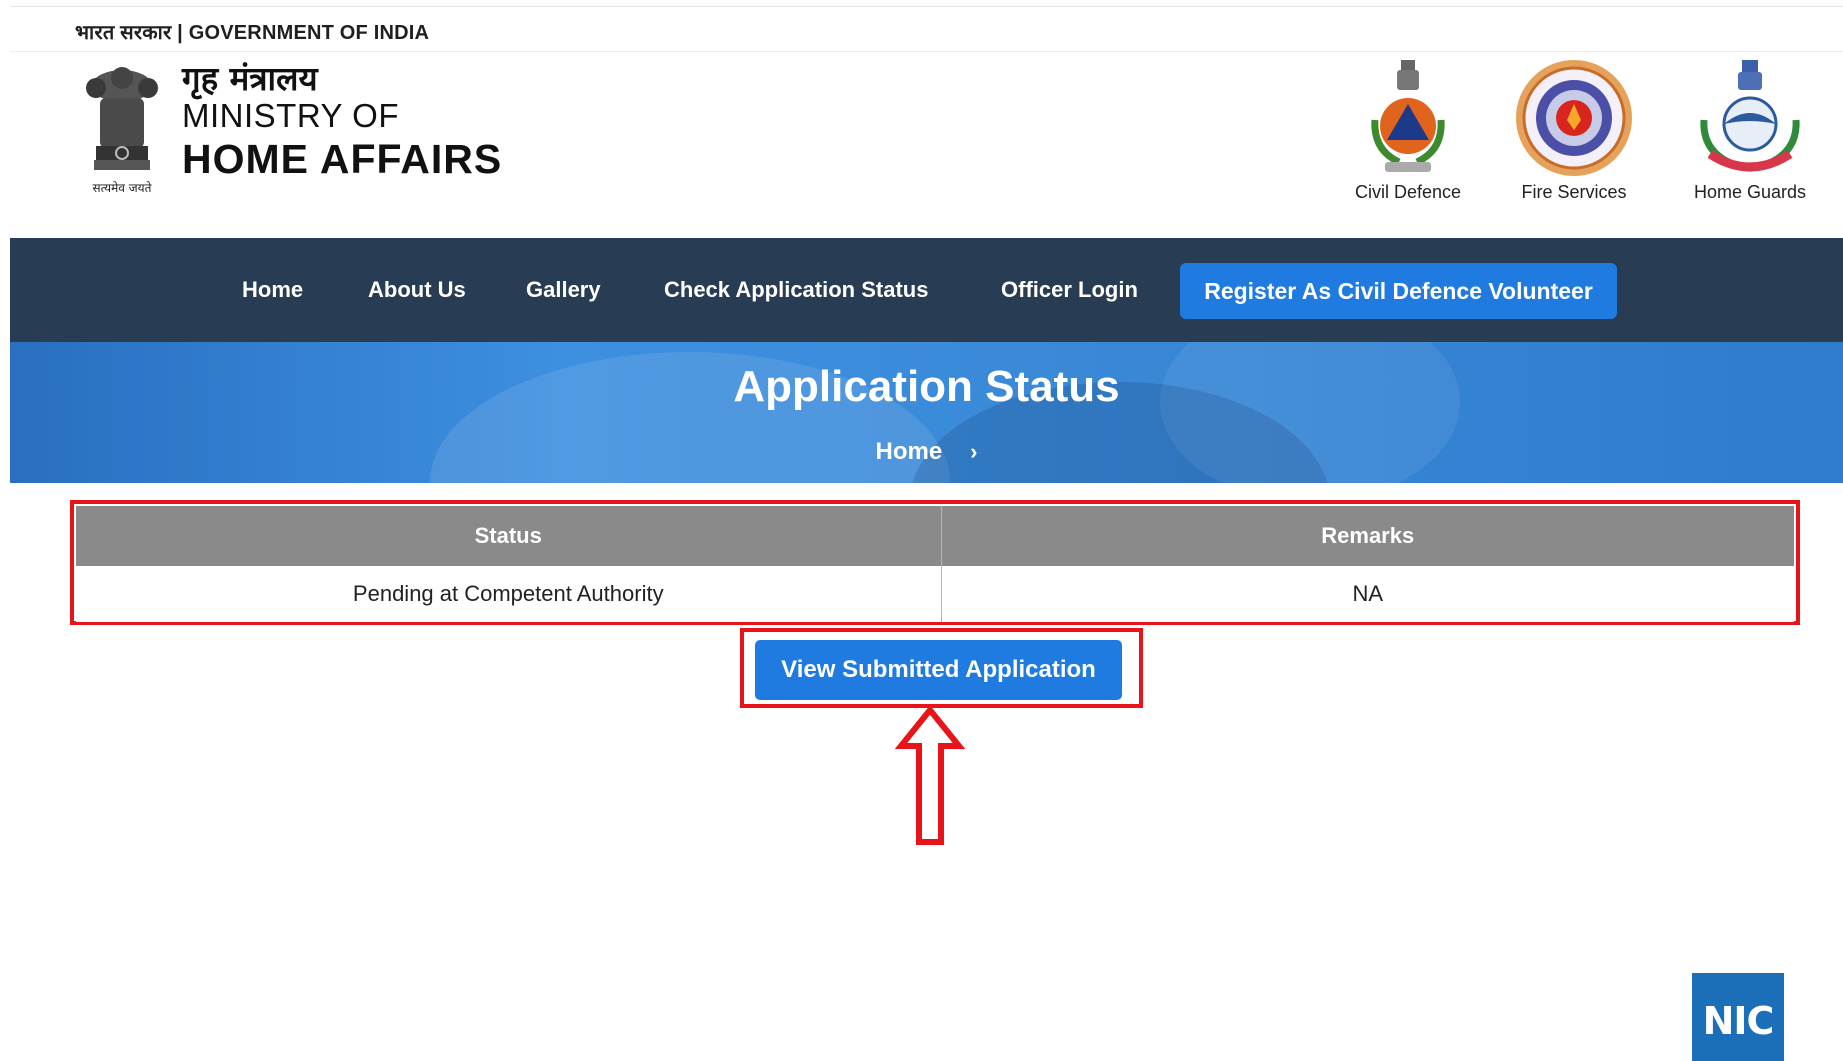 The image size is (1843, 1061). I want to click on page-title: Application Status, so click(926, 386).